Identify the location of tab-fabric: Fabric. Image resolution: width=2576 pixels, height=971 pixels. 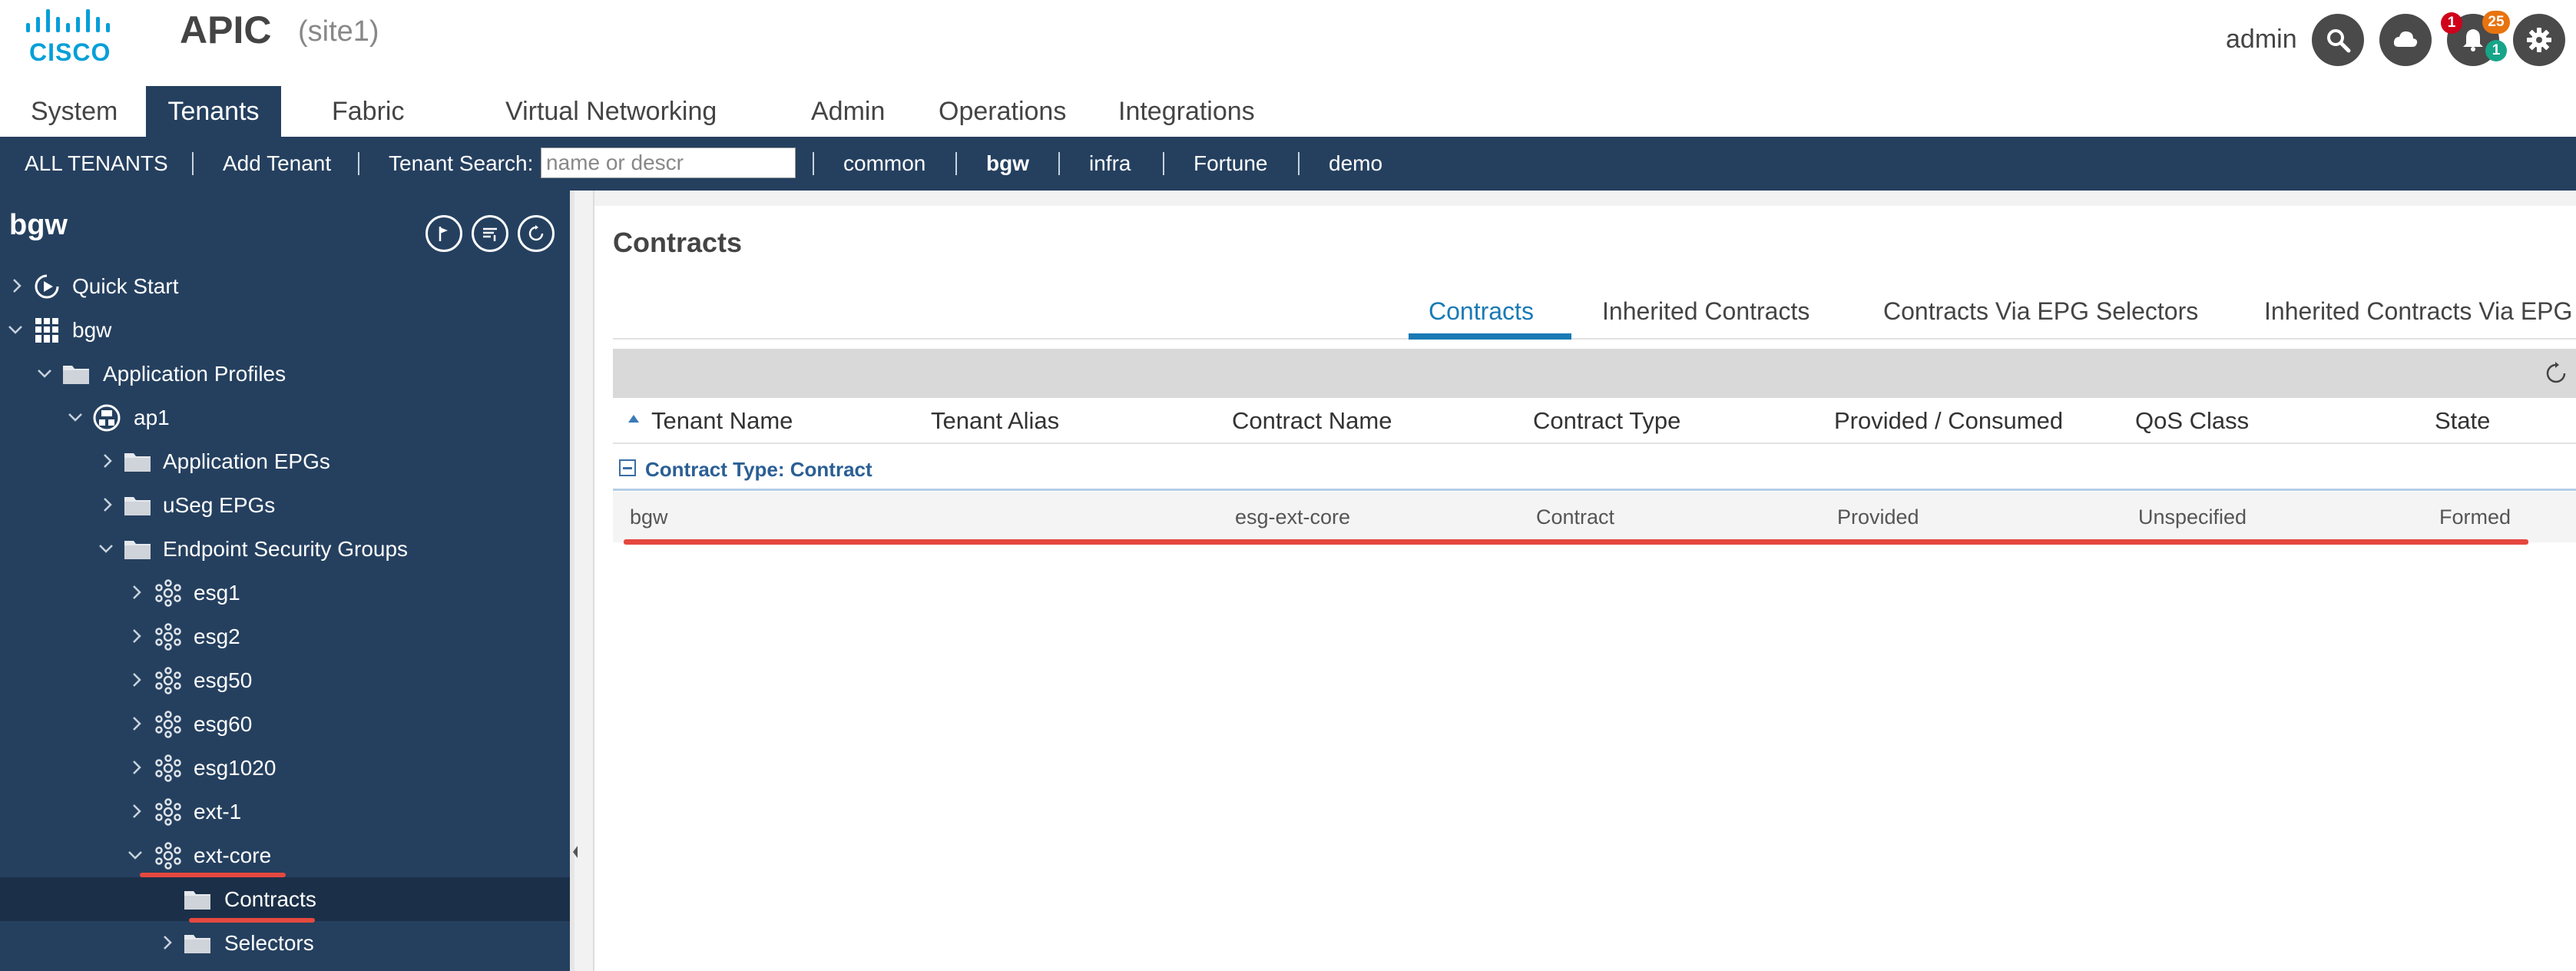
(368, 111).